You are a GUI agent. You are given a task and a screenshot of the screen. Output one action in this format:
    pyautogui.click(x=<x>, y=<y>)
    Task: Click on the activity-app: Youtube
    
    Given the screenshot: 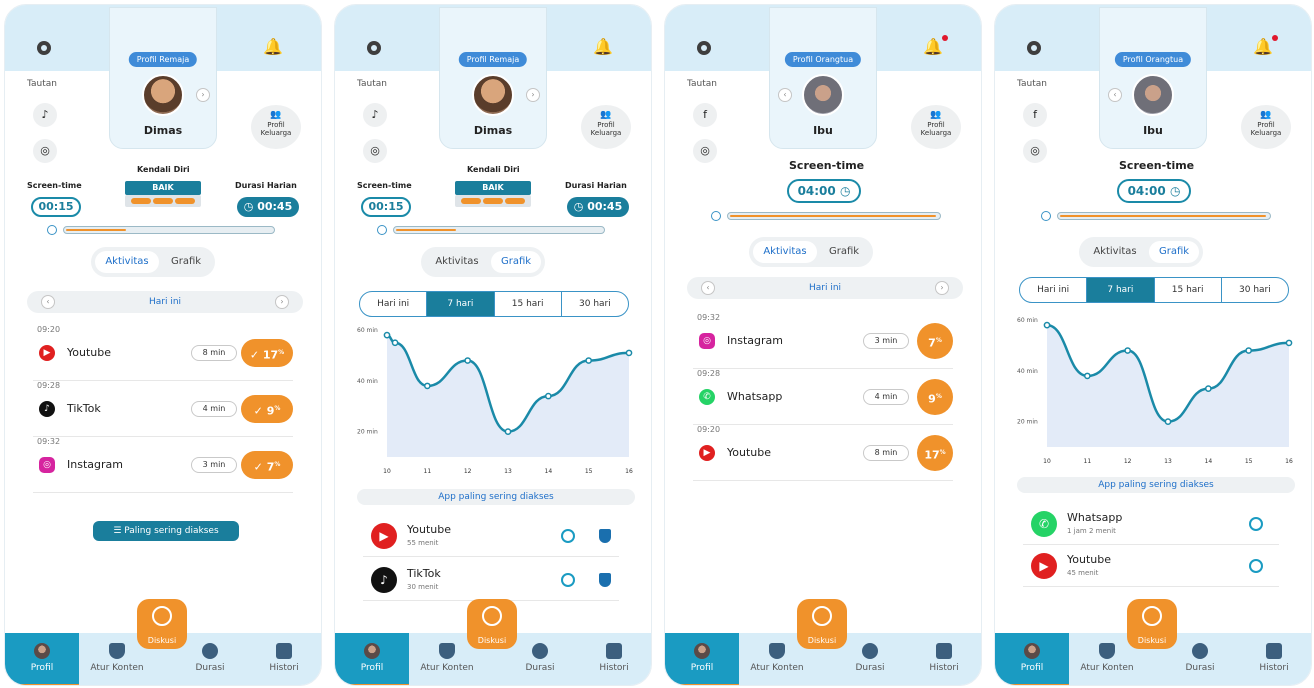 What is the action you would take?
    pyautogui.click(x=89, y=352)
    